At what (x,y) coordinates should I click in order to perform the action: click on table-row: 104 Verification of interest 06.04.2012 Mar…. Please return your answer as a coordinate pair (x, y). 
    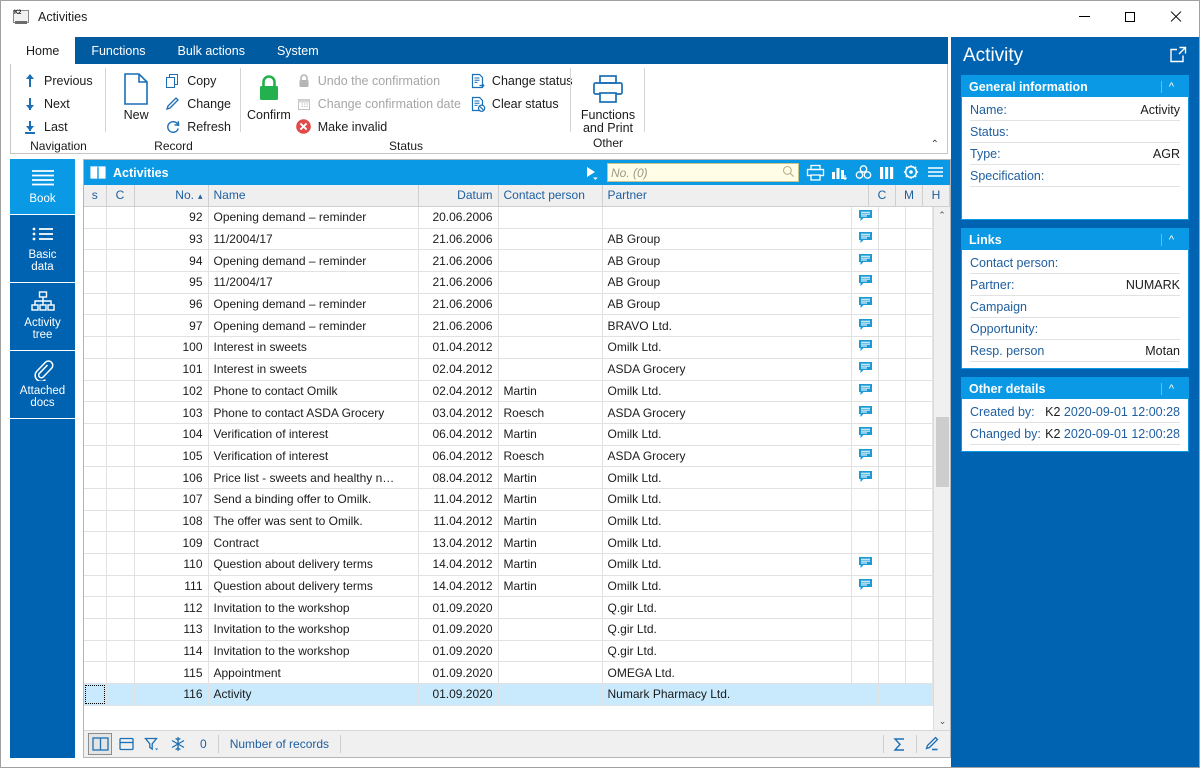
    Looking at the image, I should click on (508, 434).